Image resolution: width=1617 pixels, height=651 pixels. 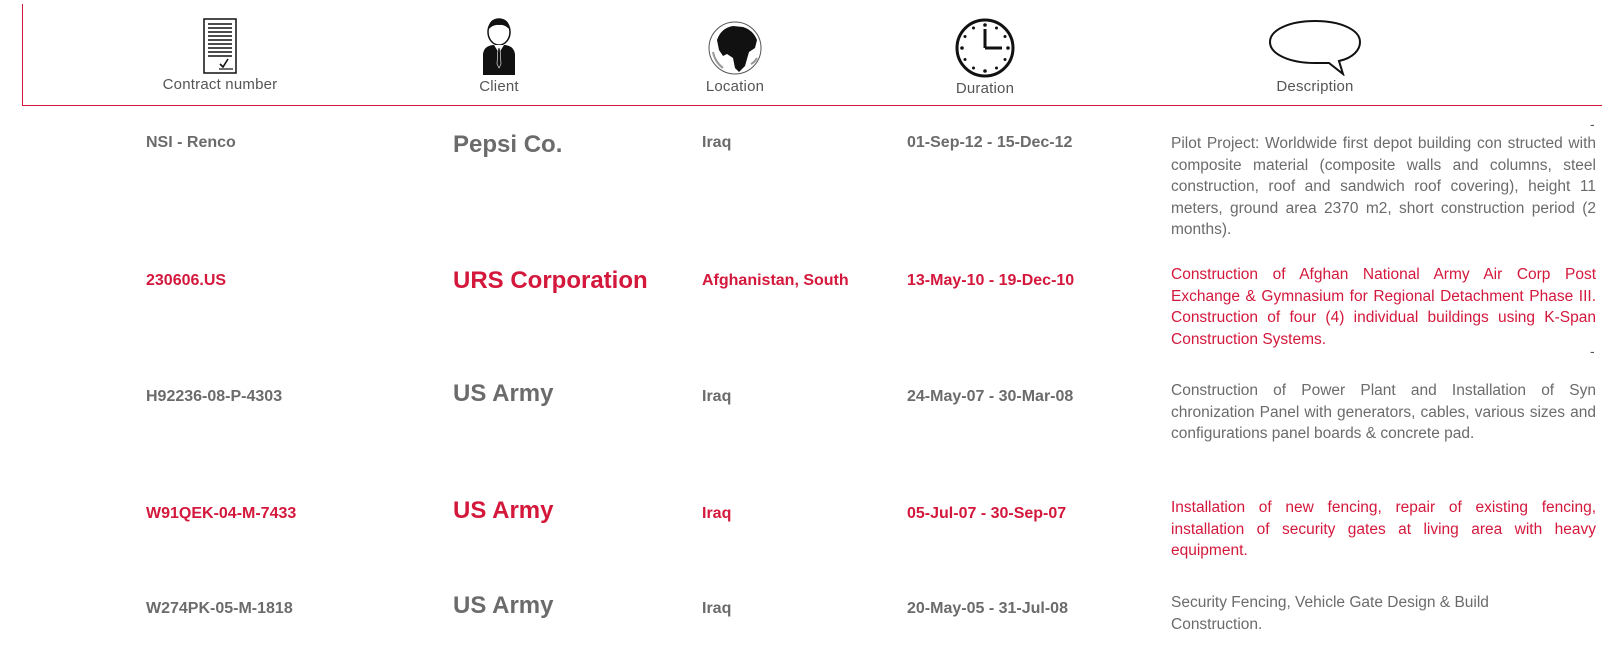 What do you see at coordinates (220, 46) in the screenshot?
I see `document-icon` at bounding box center [220, 46].